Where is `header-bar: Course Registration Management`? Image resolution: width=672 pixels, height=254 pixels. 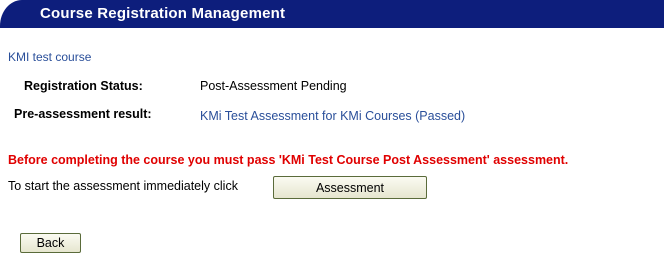 header-bar: Course Registration Management is located at coordinates (332, 14).